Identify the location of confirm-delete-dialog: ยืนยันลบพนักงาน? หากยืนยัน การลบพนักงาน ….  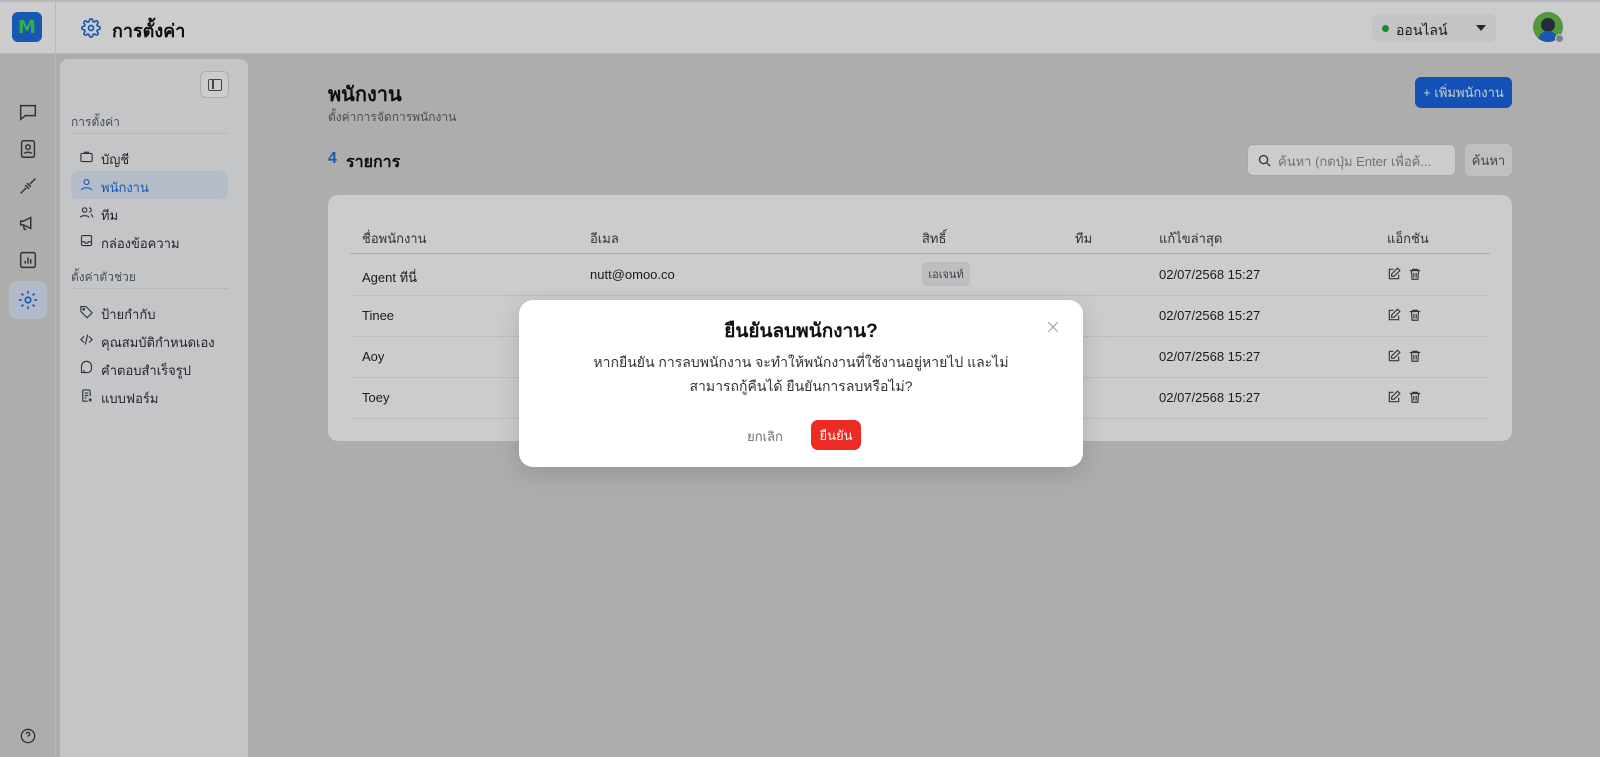
(801, 383).